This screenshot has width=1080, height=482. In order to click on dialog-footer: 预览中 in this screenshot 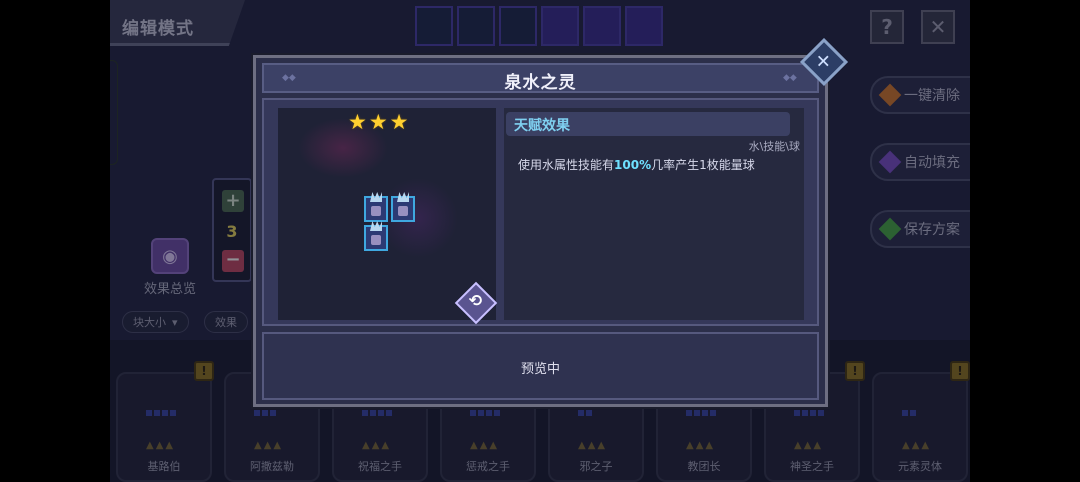, I will do `click(540, 366)`.